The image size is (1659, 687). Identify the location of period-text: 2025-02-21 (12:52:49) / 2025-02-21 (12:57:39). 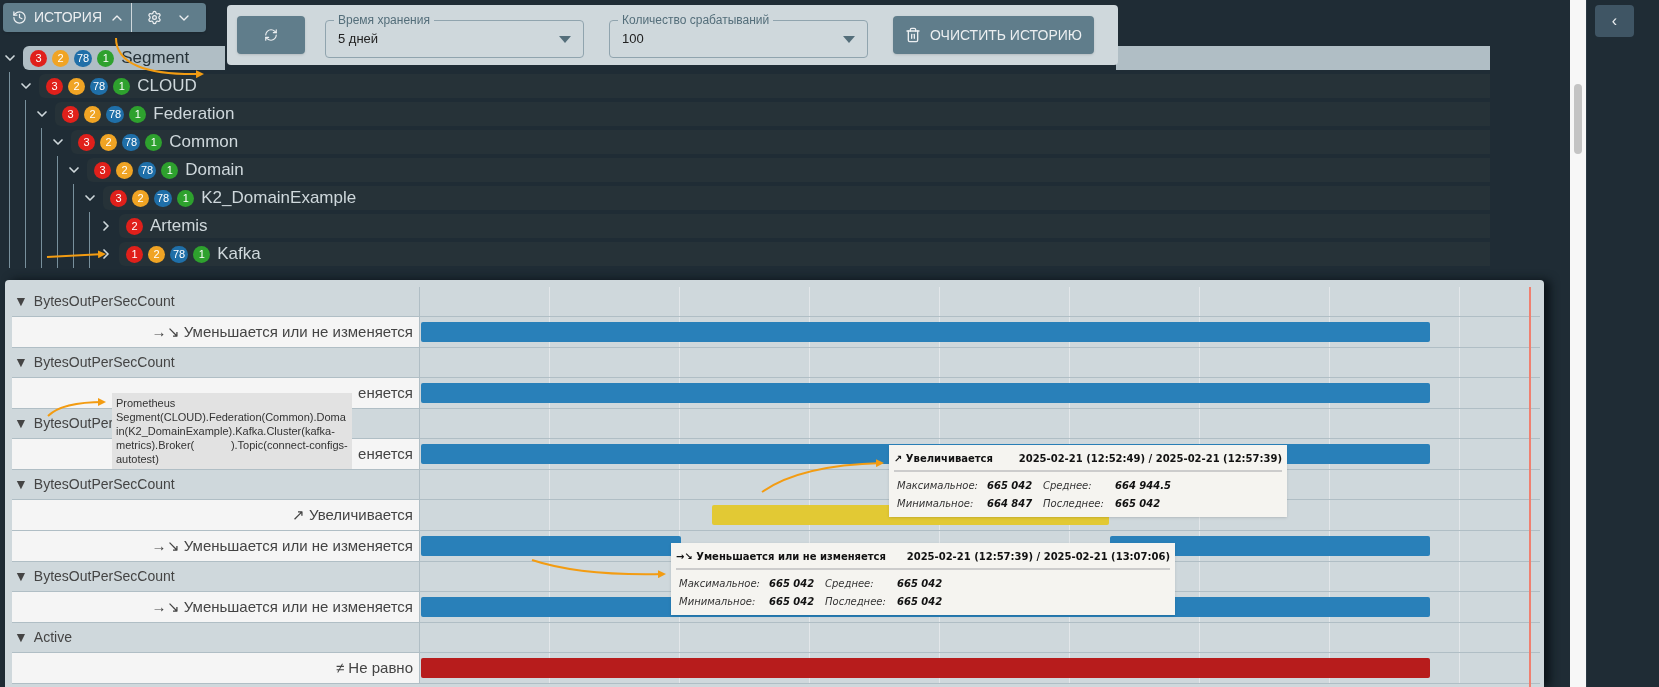
(1150, 459).